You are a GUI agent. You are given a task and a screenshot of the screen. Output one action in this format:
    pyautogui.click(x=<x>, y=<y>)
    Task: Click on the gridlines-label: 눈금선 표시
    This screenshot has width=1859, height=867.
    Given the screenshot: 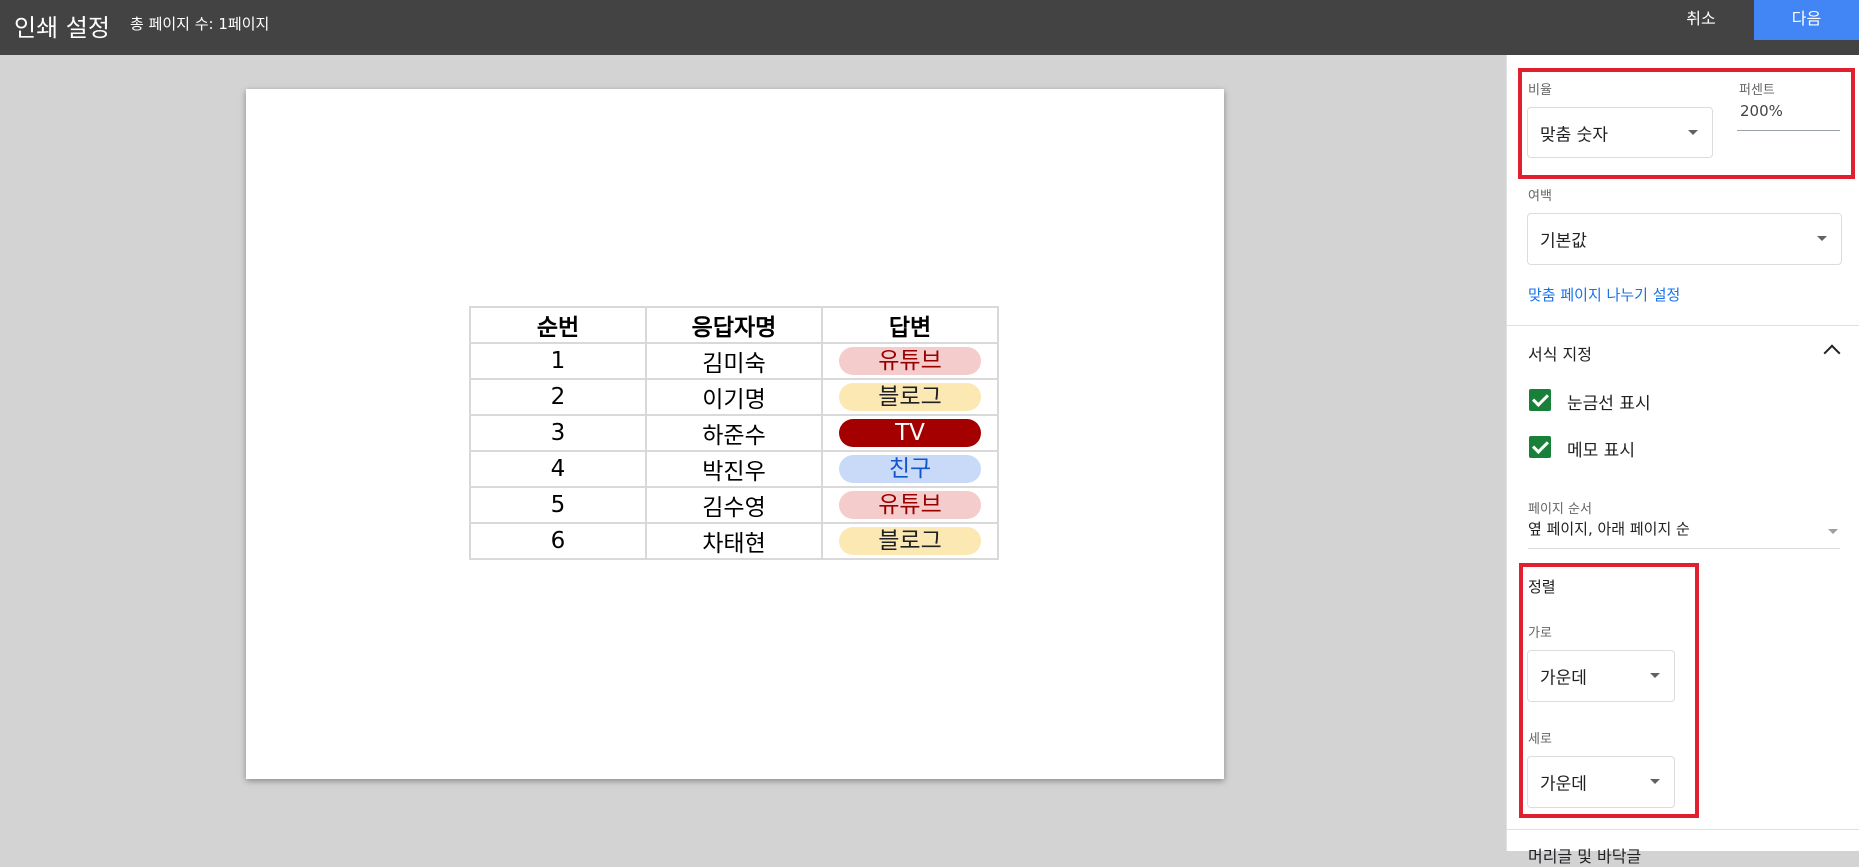 What is the action you would take?
    pyautogui.click(x=1609, y=404)
    